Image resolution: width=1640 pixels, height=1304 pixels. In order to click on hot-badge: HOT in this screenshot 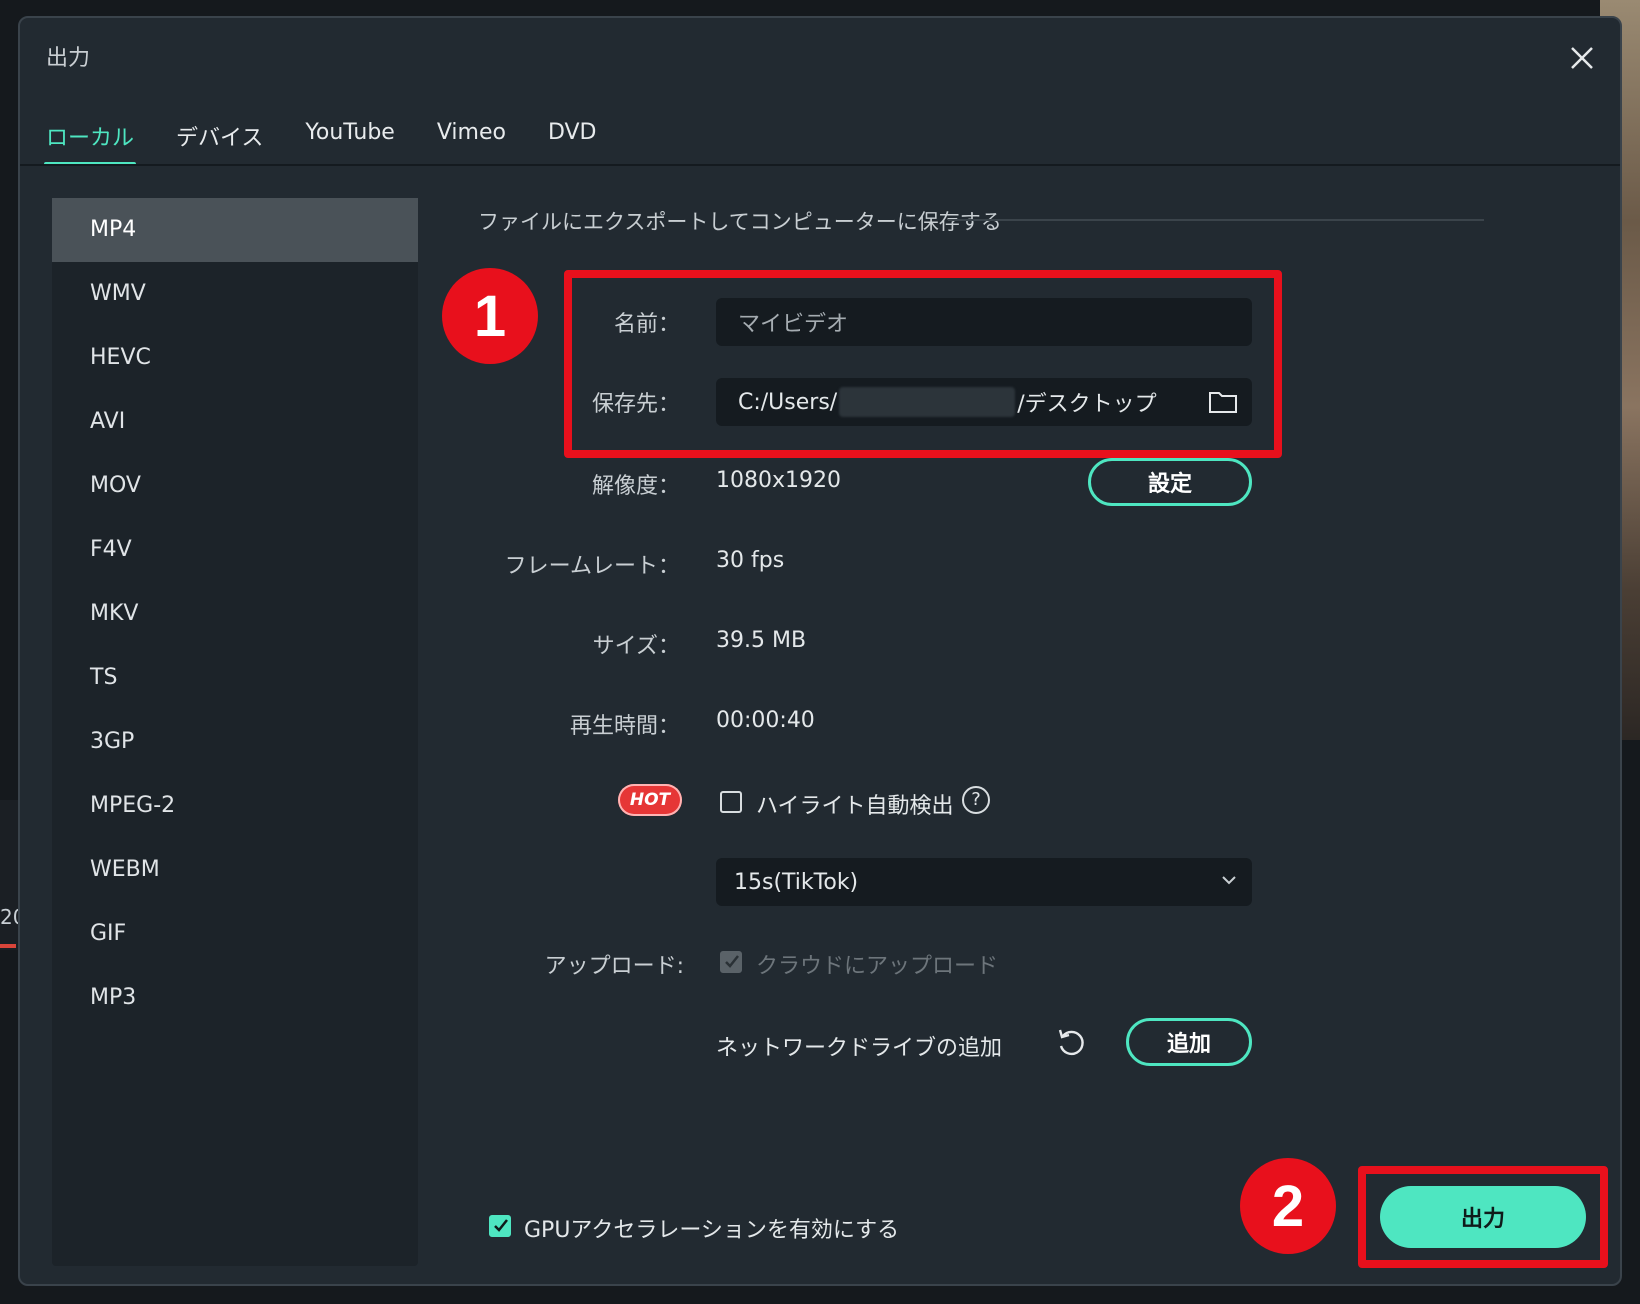, I will do `click(650, 800)`.